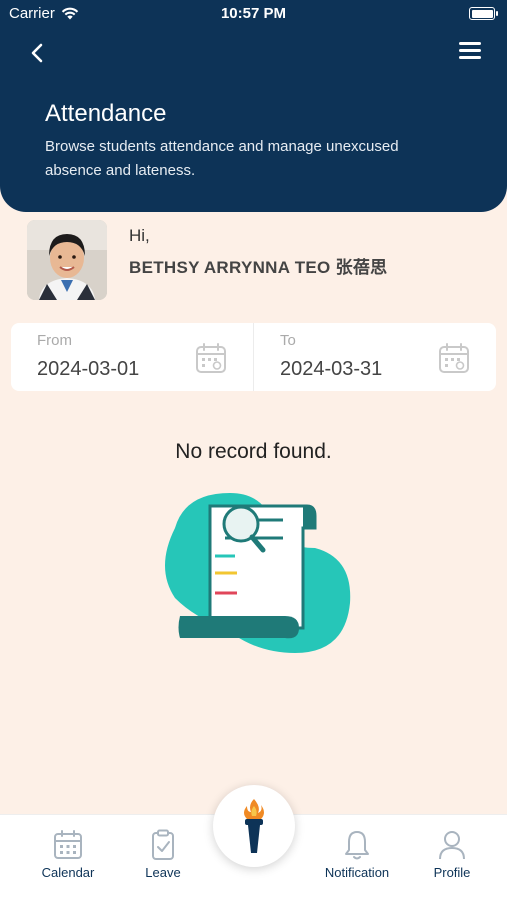 Image resolution: width=507 pixels, height=900 pixels. Describe the element at coordinates (331, 369) in the screenshot. I see `to-date-value: 2024-03-31` at that location.